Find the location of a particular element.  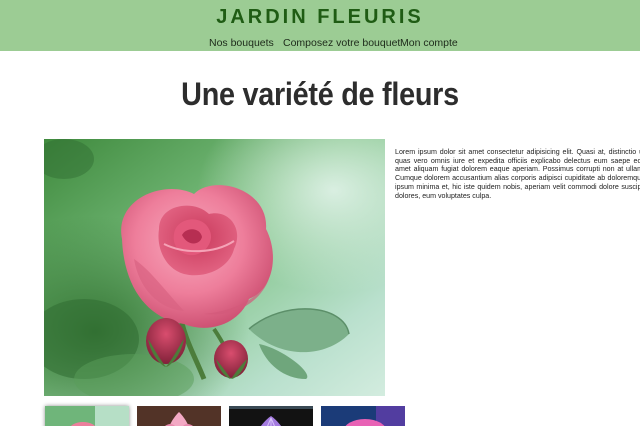

thumbnail-purple-flower is located at coordinates (271, 416).